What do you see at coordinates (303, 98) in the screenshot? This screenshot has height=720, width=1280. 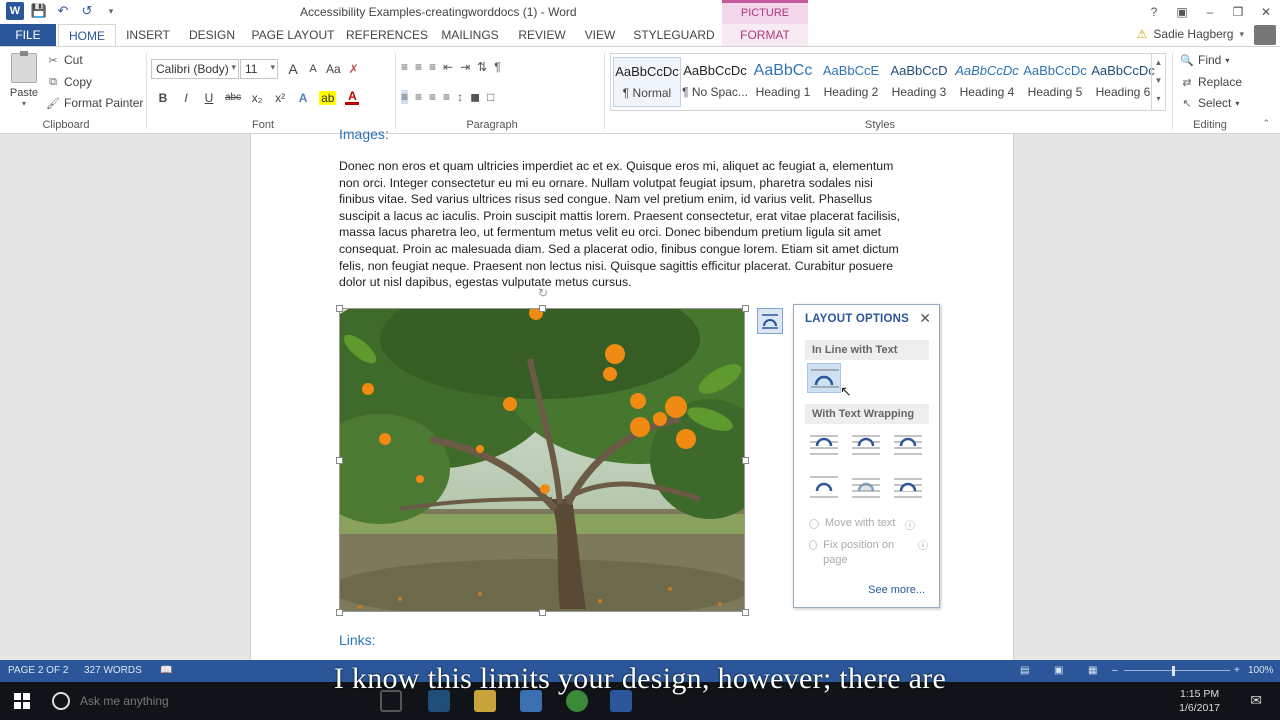 I see `text-effects-icon: A` at bounding box center [303, 98].